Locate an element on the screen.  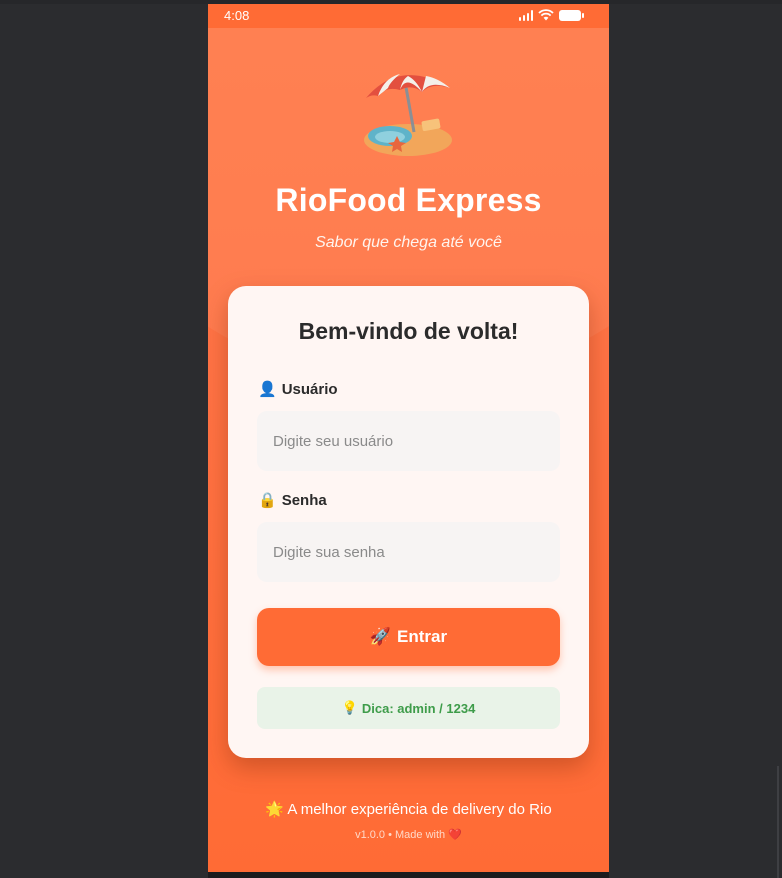
version-text: v1.0.0 • Made with is located at coordinates (400, 835).